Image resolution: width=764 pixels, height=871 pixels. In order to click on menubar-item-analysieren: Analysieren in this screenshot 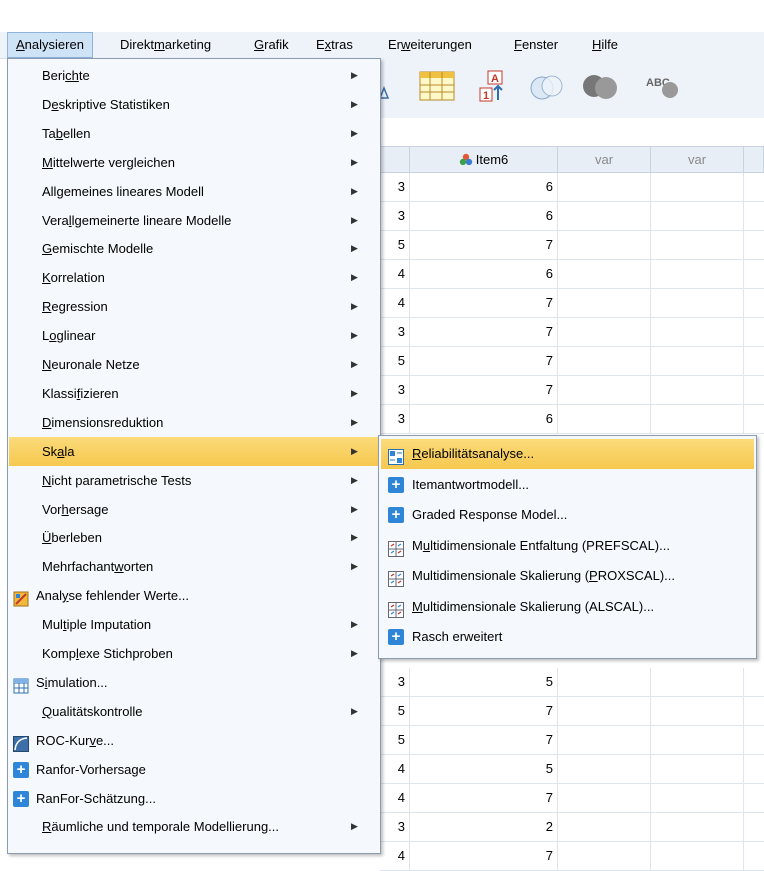, I will do `click(50, 45)`.